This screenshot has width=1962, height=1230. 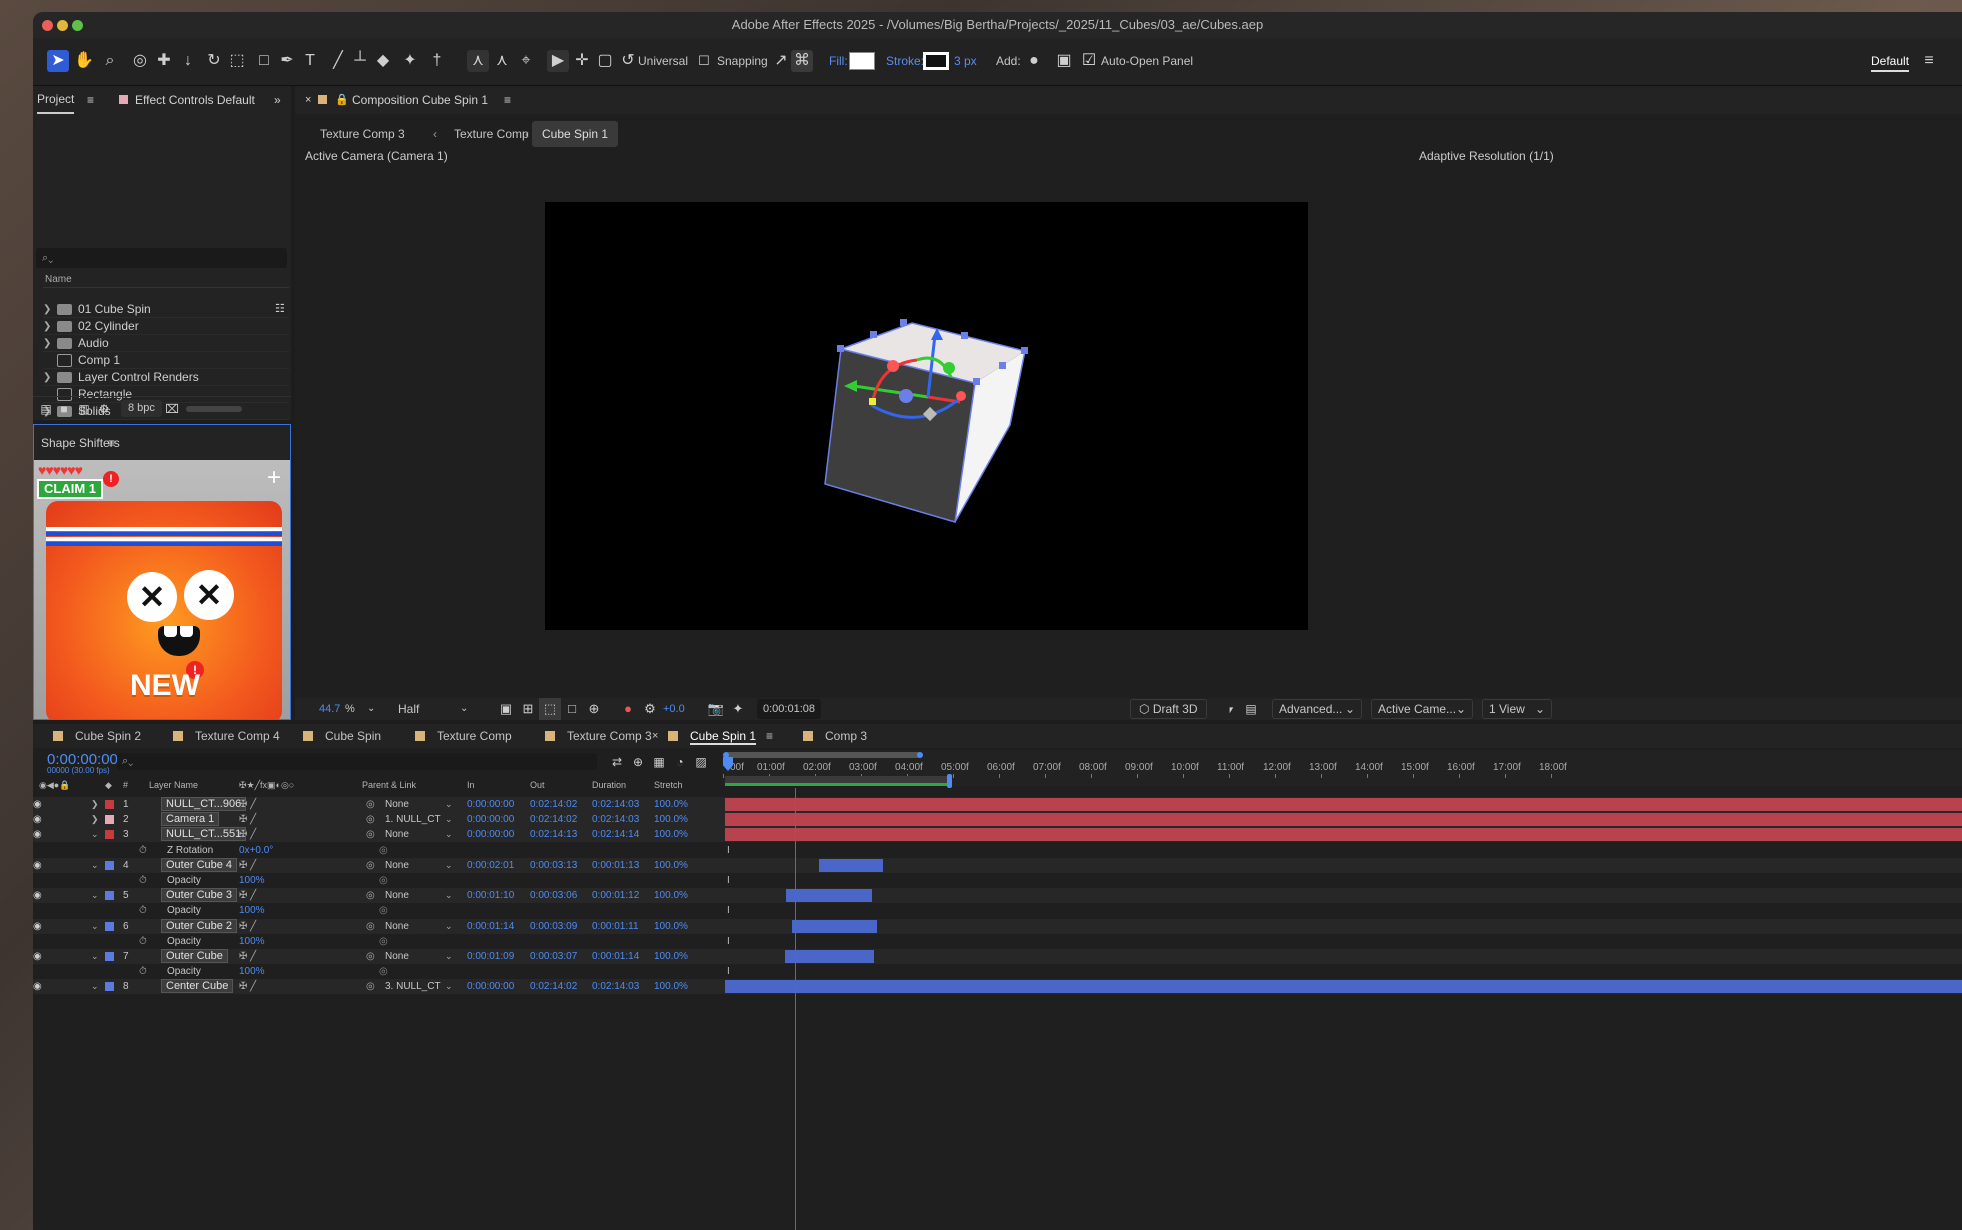 I want to click on work-area-bar, so click(x=838, y=781).